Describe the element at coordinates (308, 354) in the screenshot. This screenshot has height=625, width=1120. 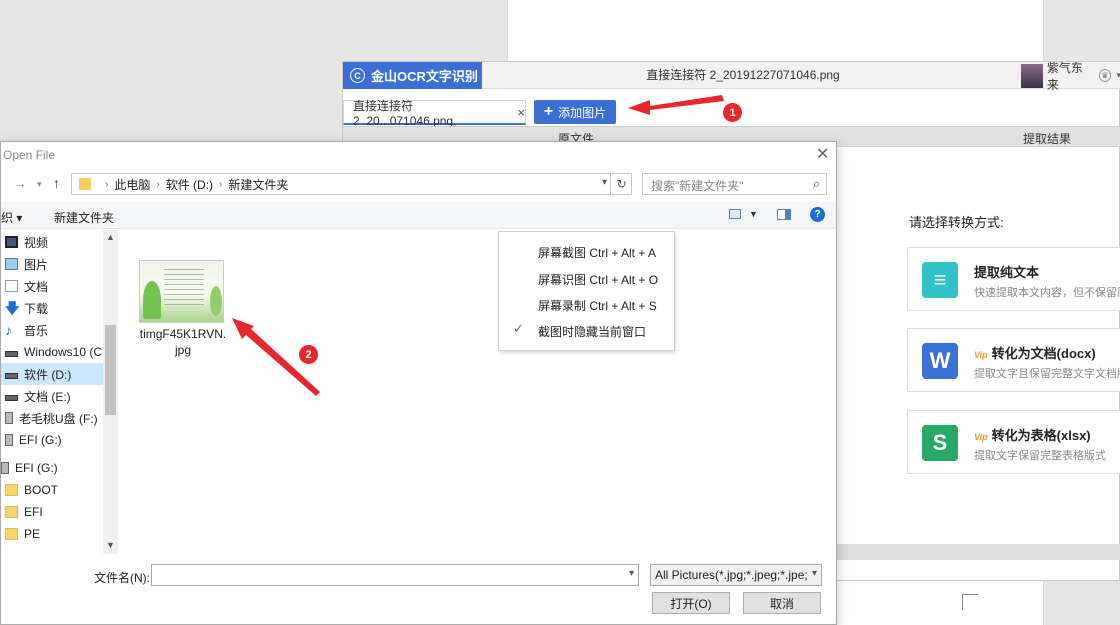
I see `step-2-badge: 2` at that location.